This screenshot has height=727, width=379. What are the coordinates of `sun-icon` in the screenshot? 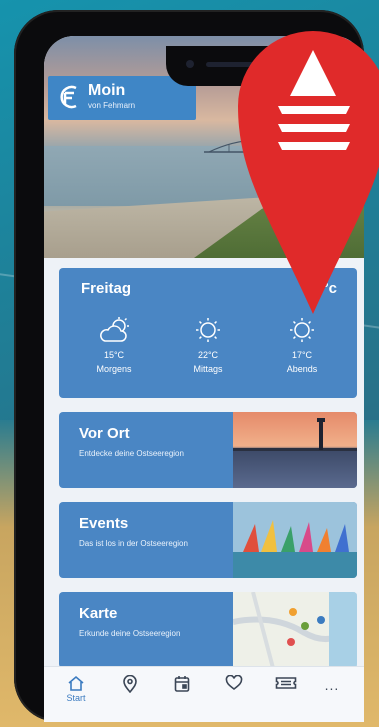 It's located at (208, 330).